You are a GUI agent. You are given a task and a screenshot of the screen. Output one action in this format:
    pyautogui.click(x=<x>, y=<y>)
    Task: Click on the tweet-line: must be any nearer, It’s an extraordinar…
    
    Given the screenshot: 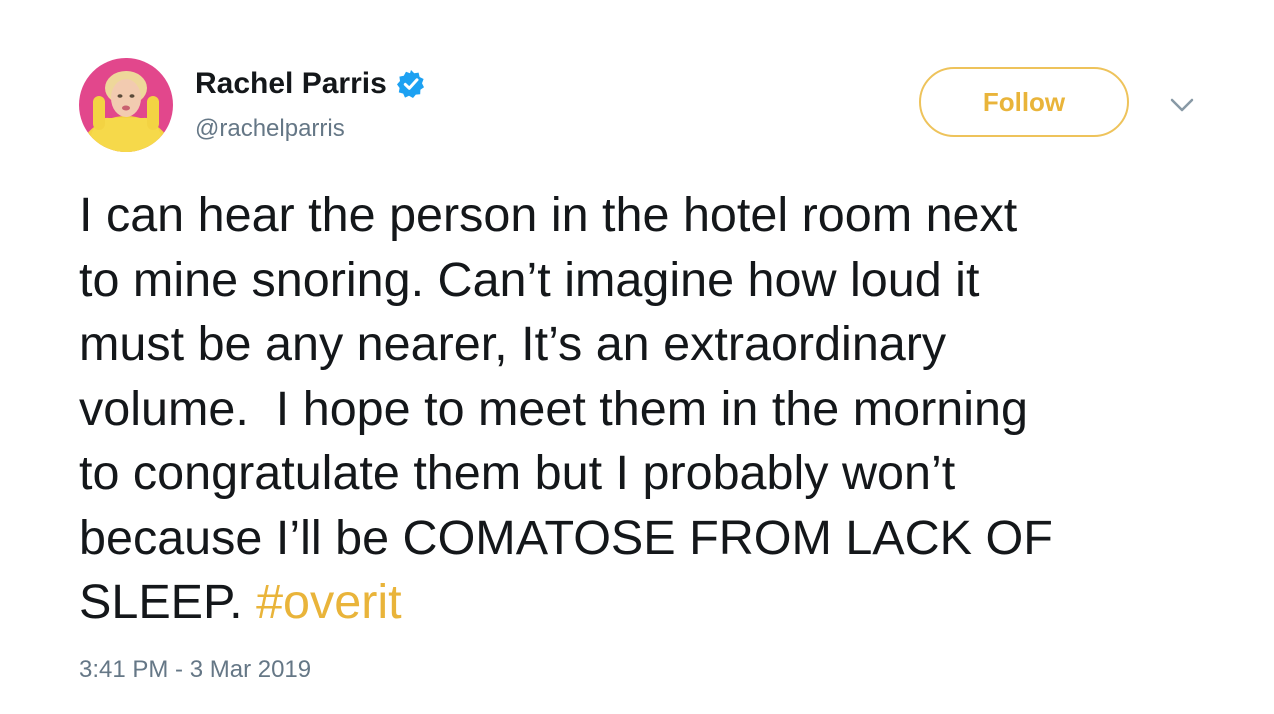 What is the action you would take?
    pyautogui.click(x=513, y=344)
    